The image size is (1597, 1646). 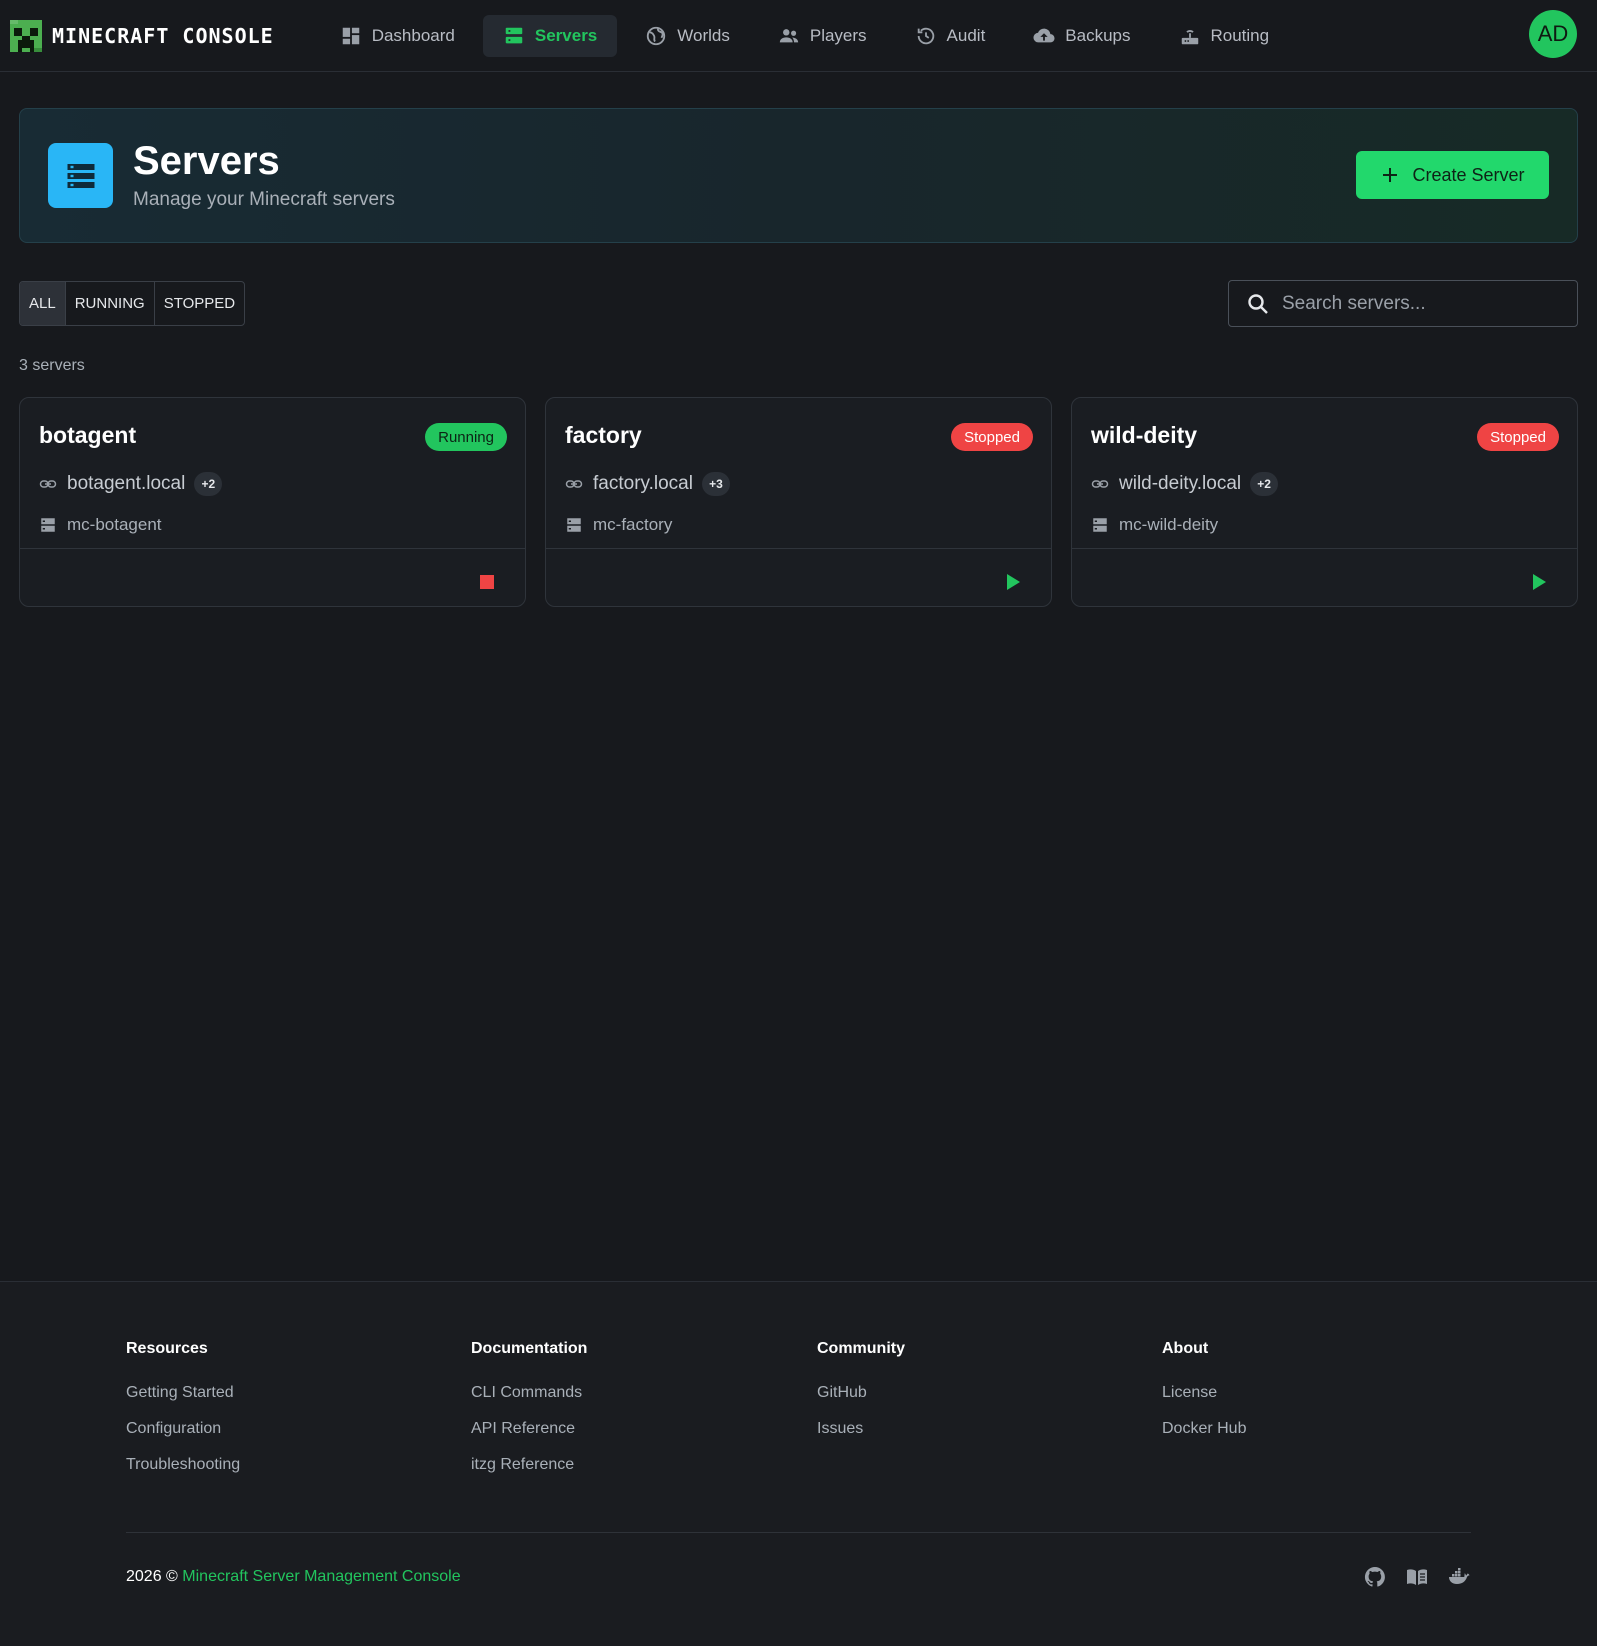 I want to click on copyright-link: Minecraft Server Management Console, so click(x=321, y=1576).